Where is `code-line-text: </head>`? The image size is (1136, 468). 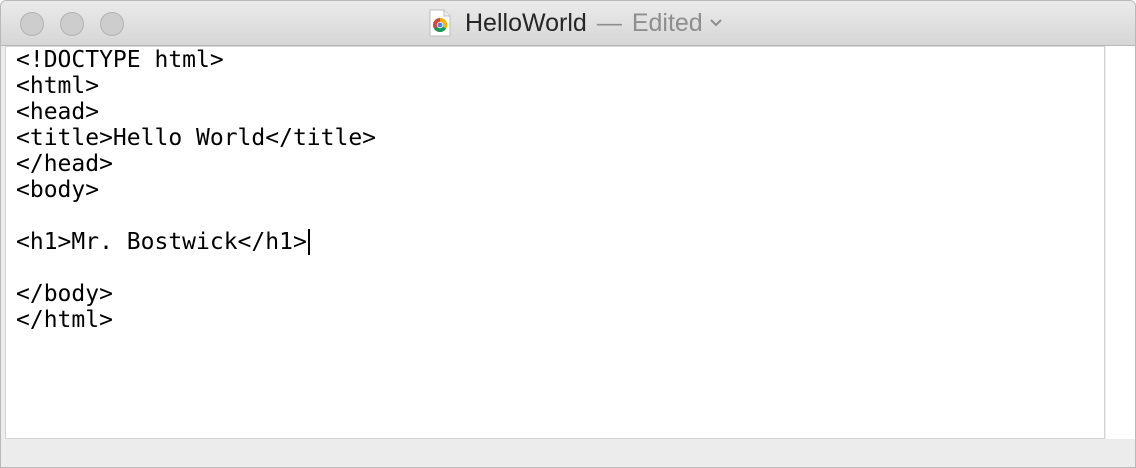
code-line-text: </head> is located at coordinates (64, 164).